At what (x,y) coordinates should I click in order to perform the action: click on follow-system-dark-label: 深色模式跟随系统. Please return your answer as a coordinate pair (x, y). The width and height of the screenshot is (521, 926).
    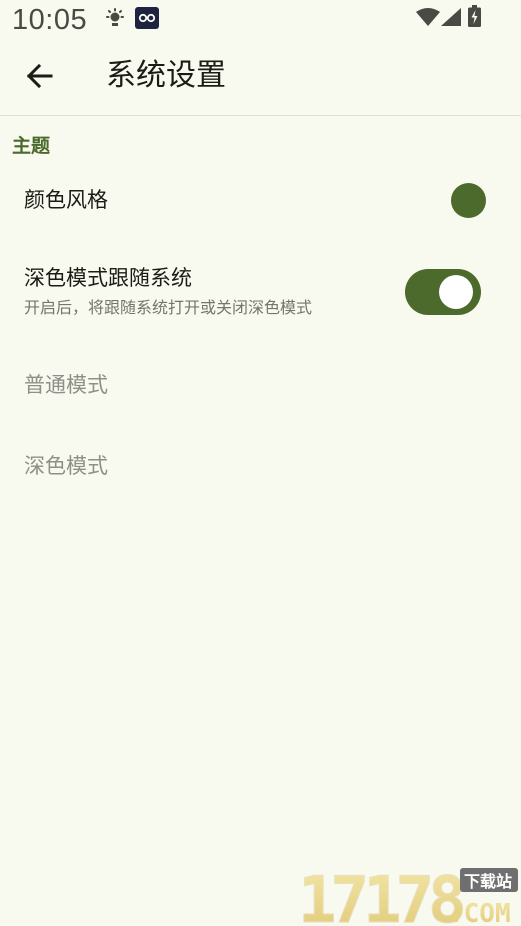
    Looking at the image, I should click on (108, 278).